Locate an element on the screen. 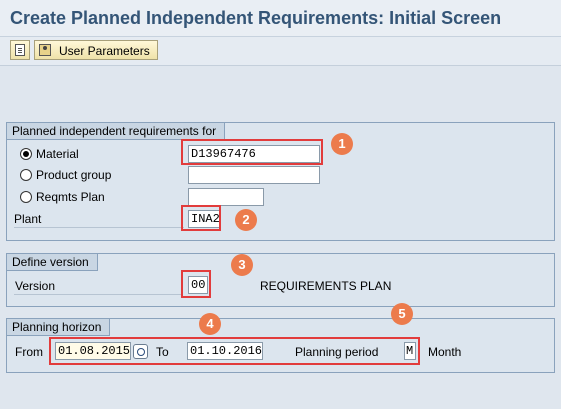 Image resolution: width=561 pixels, height=409 pixels. highlight-planning-horizon is located at coordinates (234, 351).